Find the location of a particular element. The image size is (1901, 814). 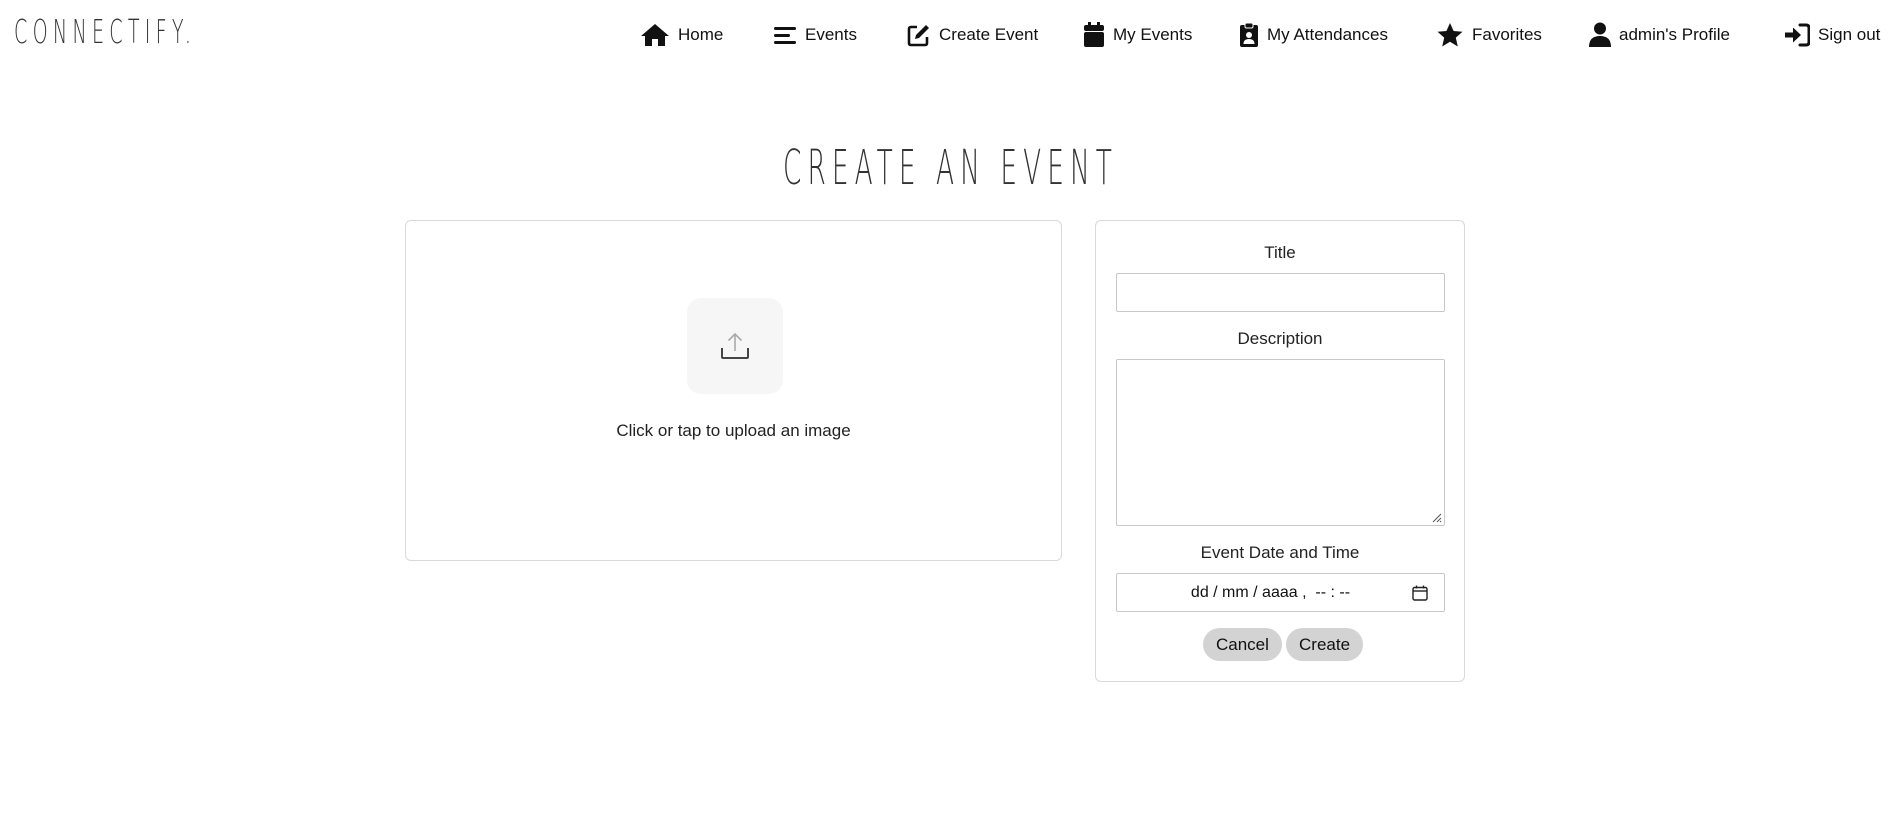

edit-icon is located at coordinates (918, 36).